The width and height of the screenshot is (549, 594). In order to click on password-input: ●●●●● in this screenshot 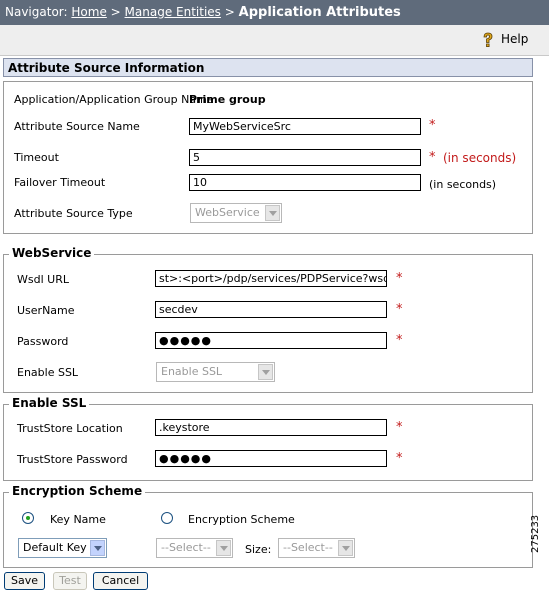, I will do `click(271, 340)`.